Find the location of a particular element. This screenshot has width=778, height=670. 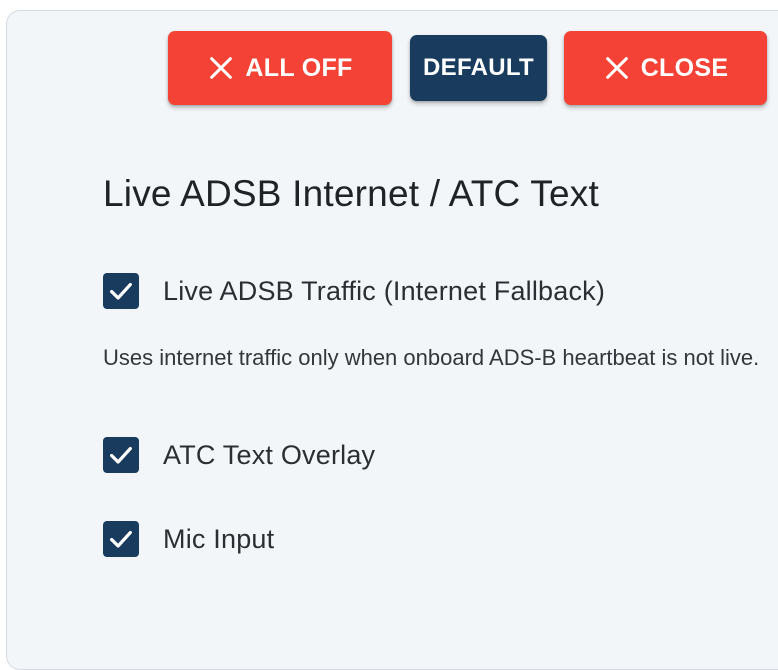

atc-text-overlay-checkbox is located at coordinates (121, 455).